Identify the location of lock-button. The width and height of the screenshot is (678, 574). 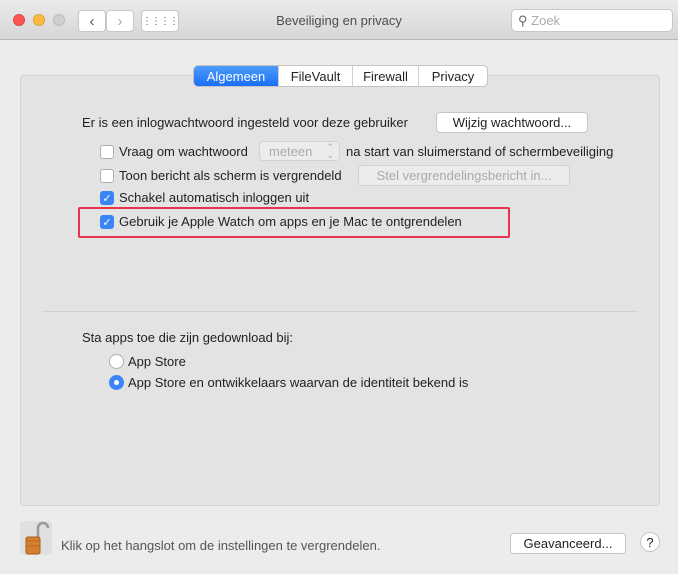
(36, 538).